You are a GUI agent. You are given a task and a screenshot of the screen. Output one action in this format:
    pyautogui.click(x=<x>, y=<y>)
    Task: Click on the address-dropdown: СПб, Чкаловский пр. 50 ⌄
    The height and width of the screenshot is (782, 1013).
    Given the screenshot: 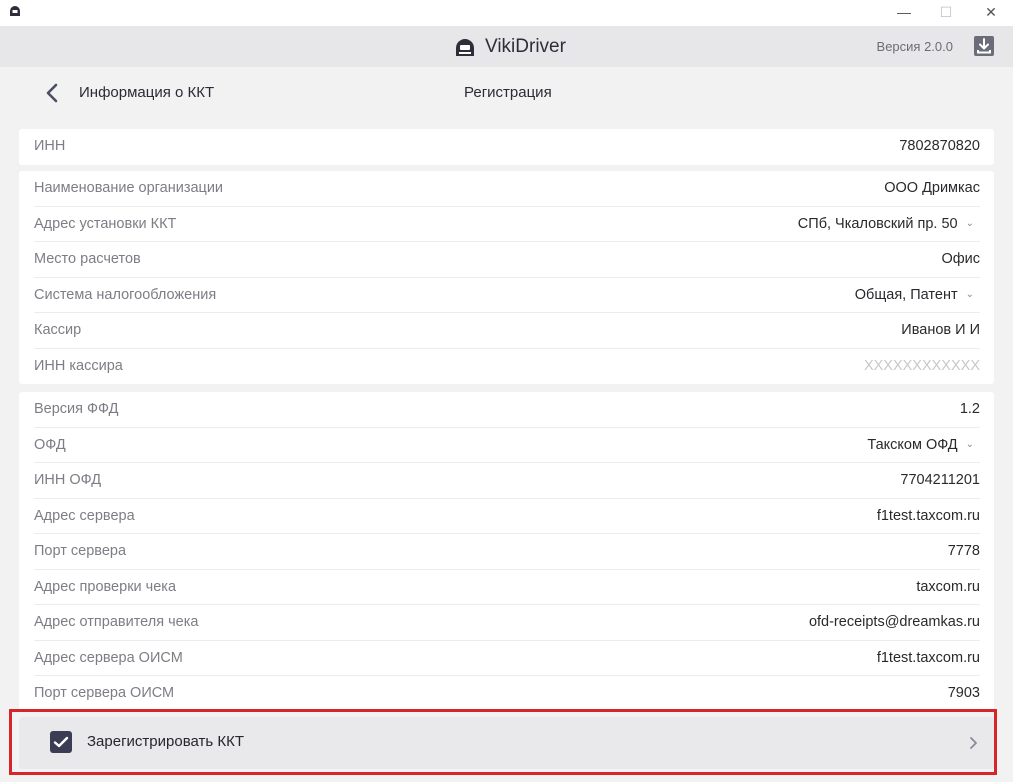 What is the action you would take?
    pyautogui.click(x=889, y=224)
    